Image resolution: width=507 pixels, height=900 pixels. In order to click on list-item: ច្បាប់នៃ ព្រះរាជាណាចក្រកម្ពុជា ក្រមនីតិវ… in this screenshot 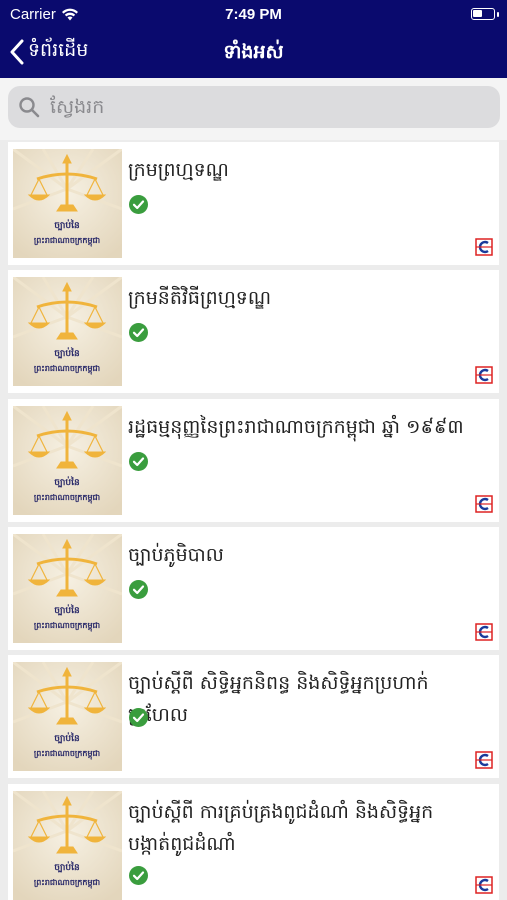, I will do `click(253, 331)`.